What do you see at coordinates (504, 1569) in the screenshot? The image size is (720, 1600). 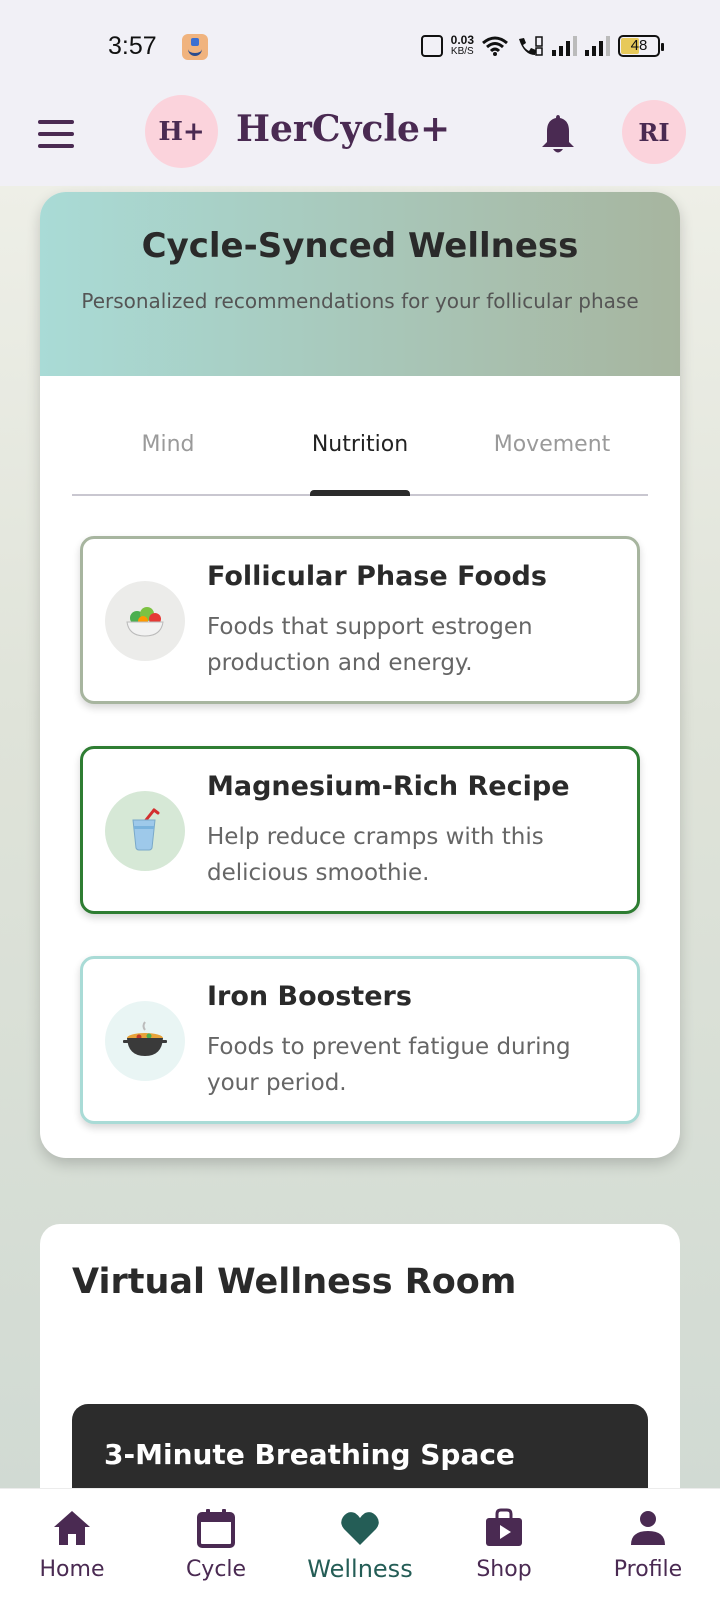 I see `nav-label: Shop` at bounding box center [504, 1569].